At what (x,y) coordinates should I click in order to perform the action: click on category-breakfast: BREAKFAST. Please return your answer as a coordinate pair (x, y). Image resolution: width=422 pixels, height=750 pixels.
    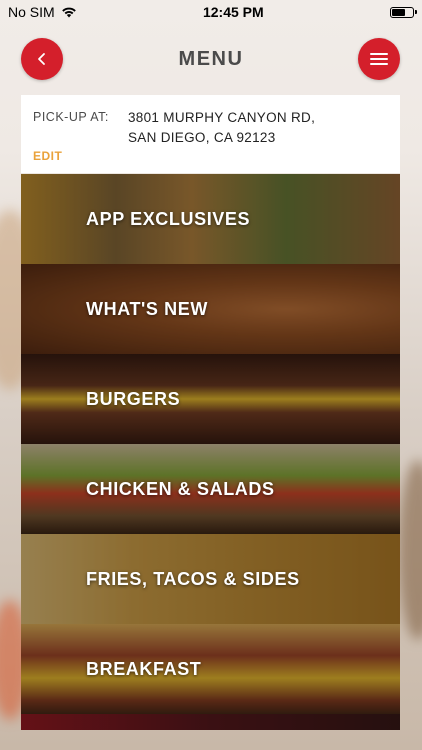
    Looking at the image, I should click on (210, 669).